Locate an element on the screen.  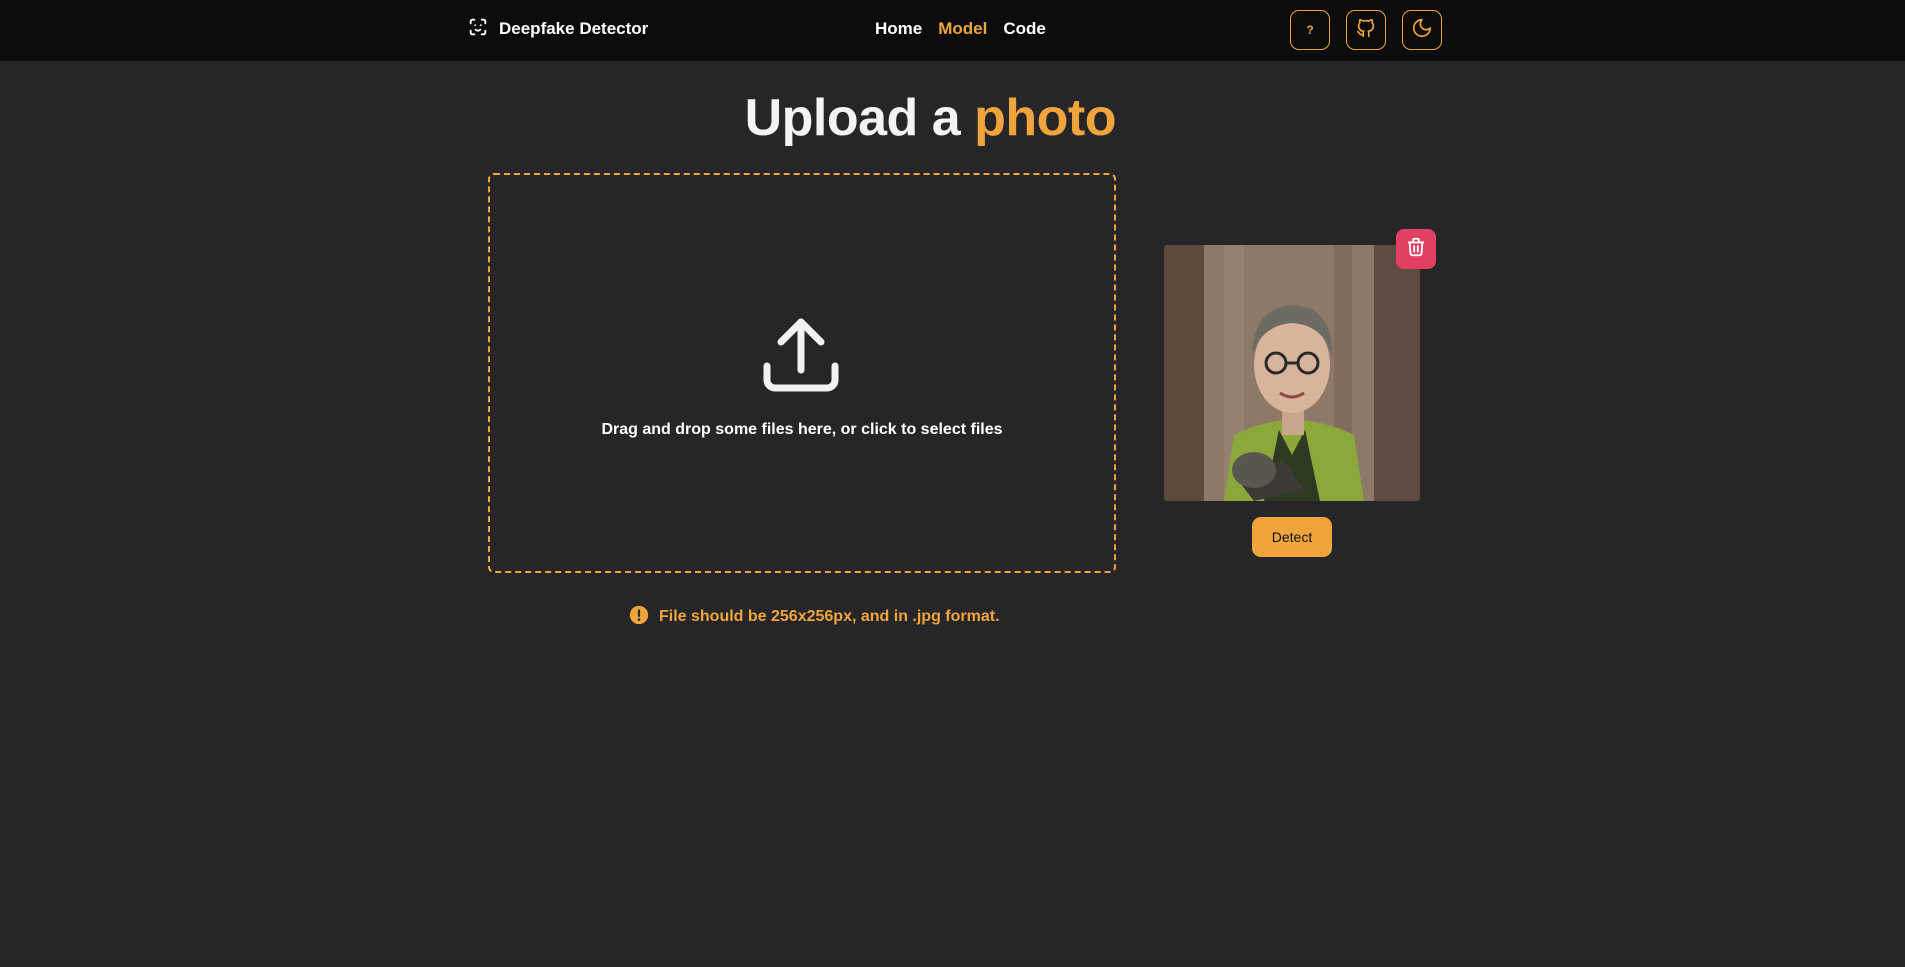
brand: Deepfake Detector is located at coordinates (557, 29).